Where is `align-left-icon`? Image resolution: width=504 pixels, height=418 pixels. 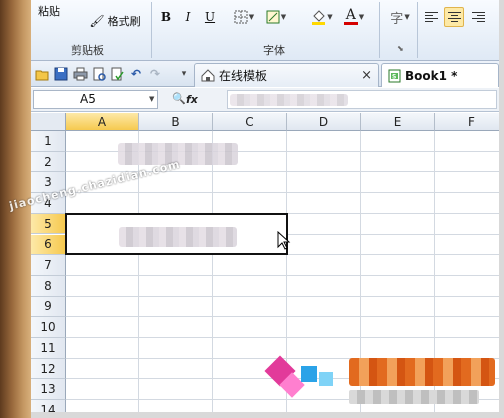 align-left-icon is located at coordinates (431, 17).